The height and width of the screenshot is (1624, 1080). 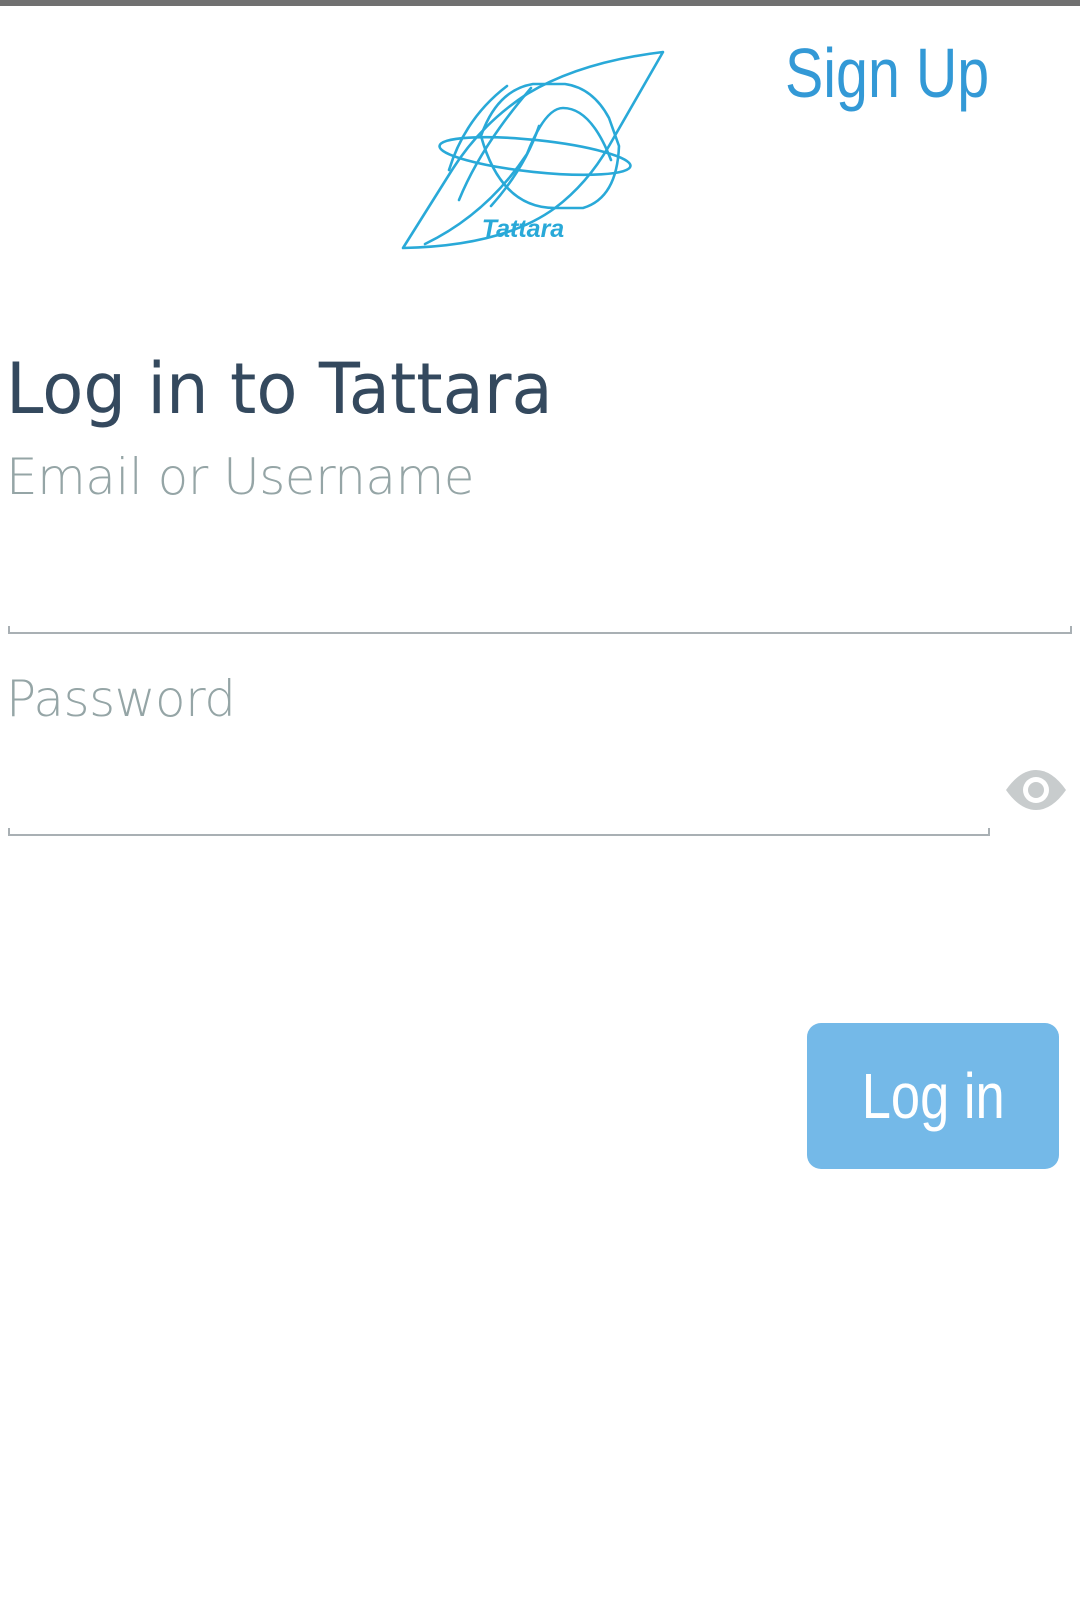 I want to click on email-field-underline, so click(x=540, y=630).